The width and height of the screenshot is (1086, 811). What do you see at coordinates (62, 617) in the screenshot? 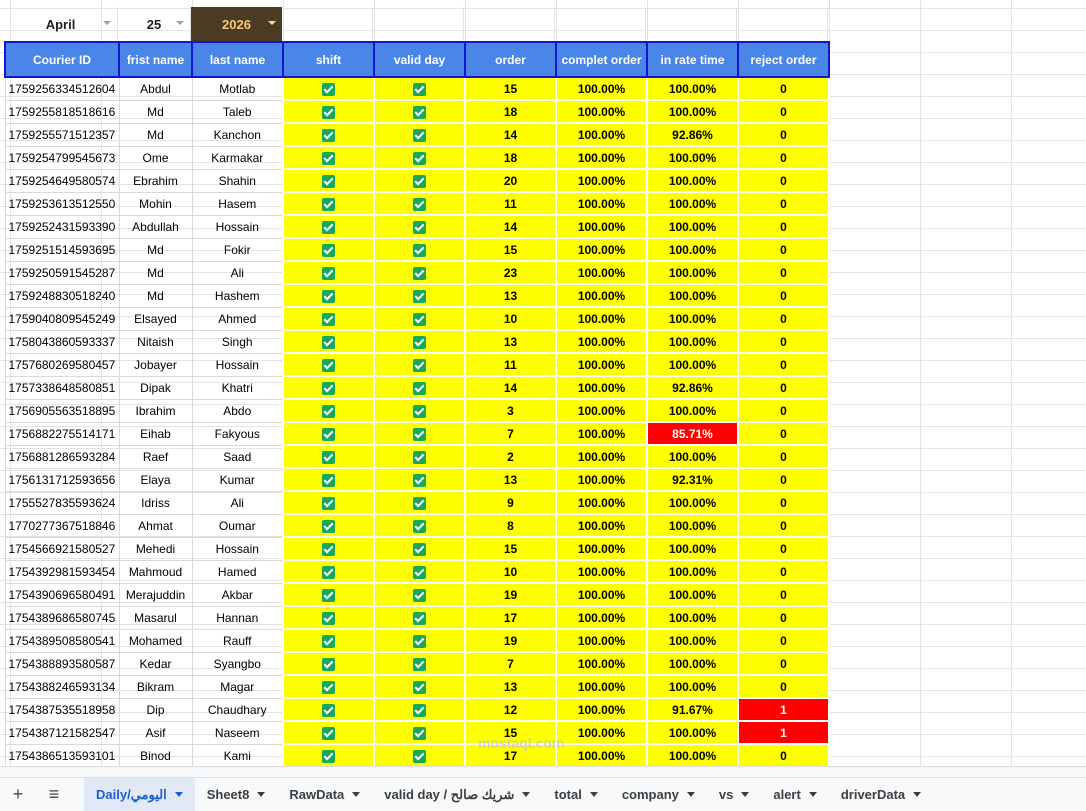
I see `courier-id-cell: 1754389686580745` at bounding box center [62, 617].